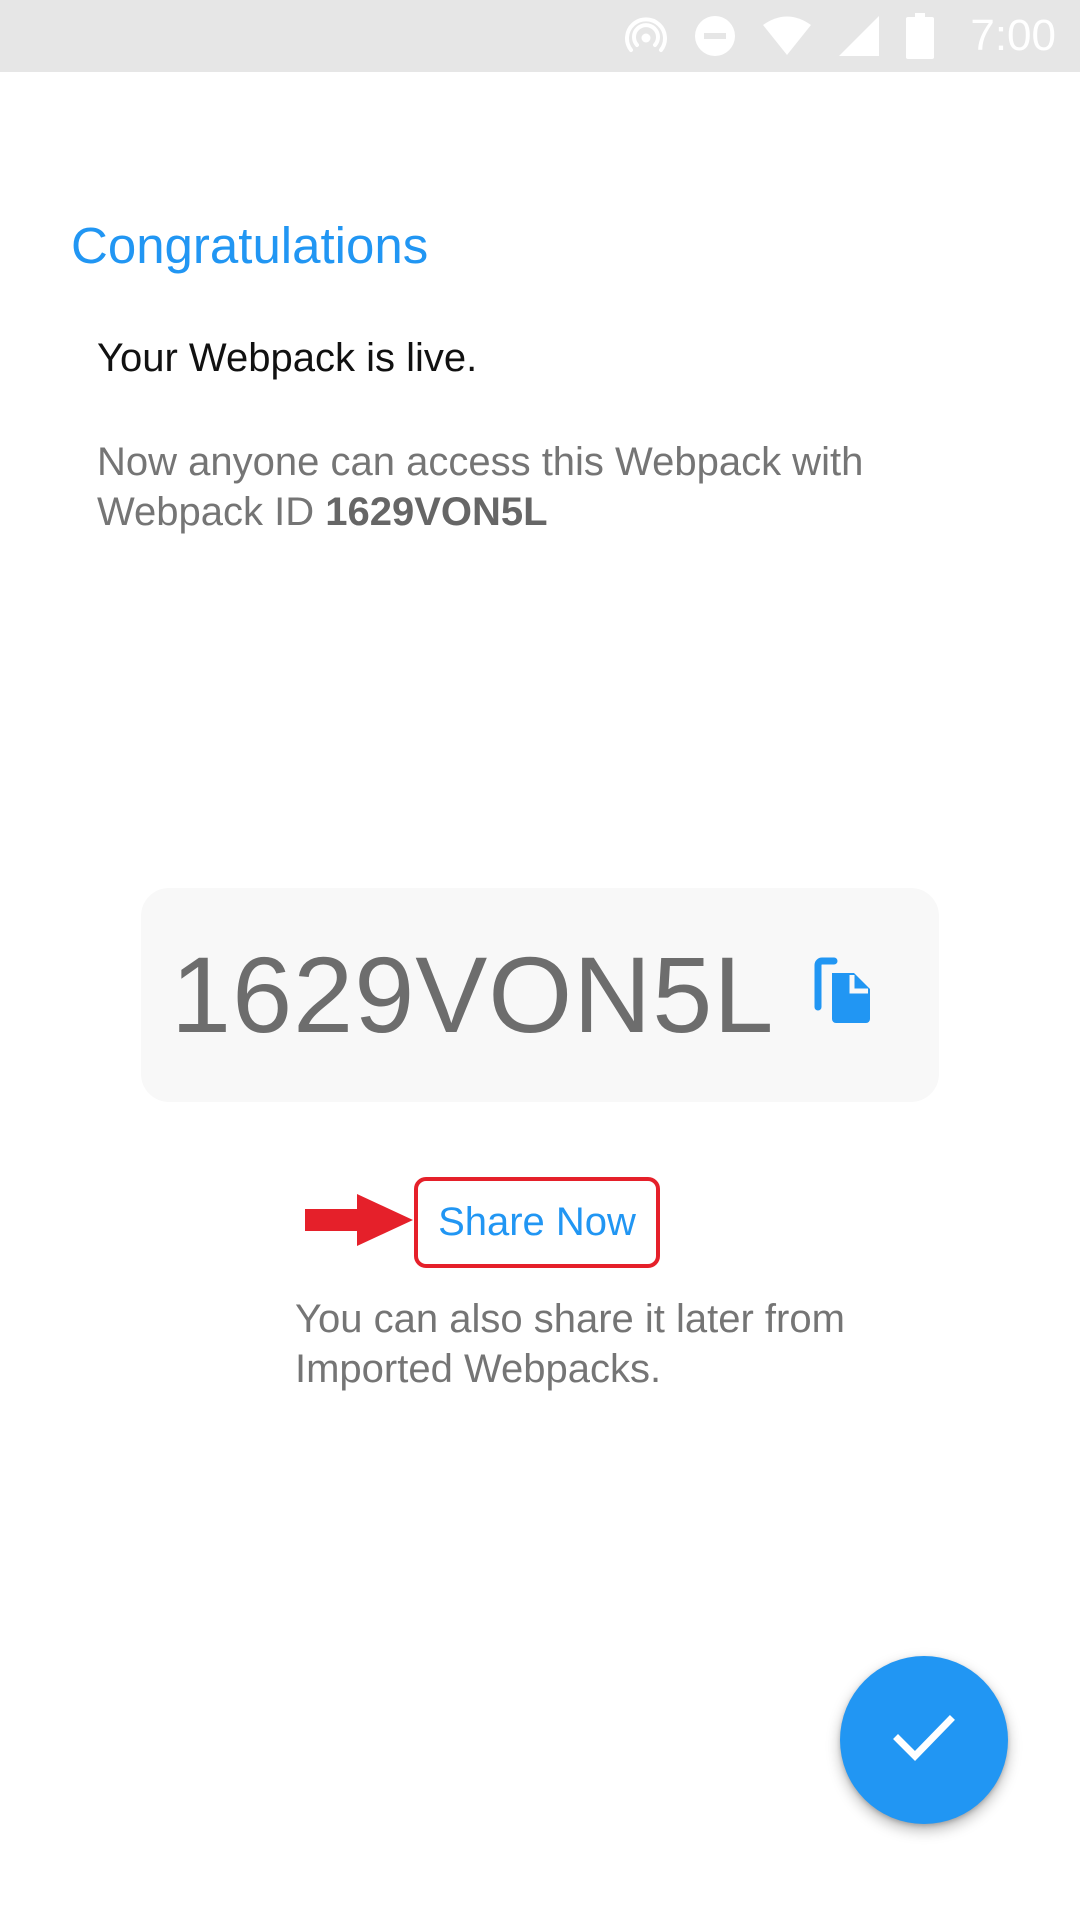 The width and height of the screenshot is (1080, 1920). What do you see at coordinates (920, 36) in the screenshot?
I see `battery-icon` at bounding box center [920, 36].